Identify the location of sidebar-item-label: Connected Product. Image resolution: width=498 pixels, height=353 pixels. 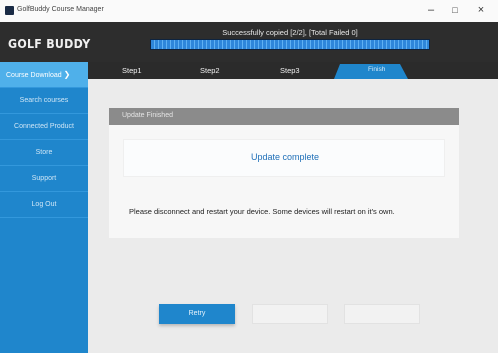
(44, 126).